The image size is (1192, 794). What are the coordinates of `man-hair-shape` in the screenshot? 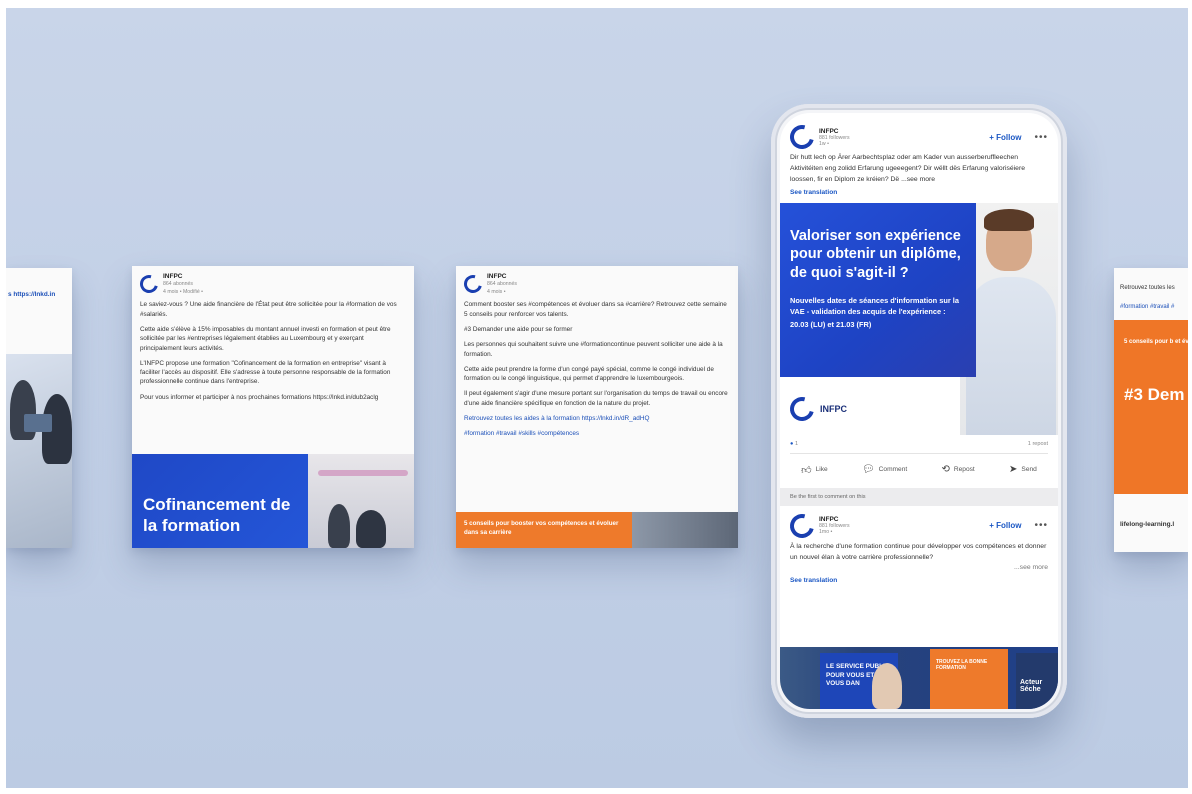 It's located at (1009, 219).